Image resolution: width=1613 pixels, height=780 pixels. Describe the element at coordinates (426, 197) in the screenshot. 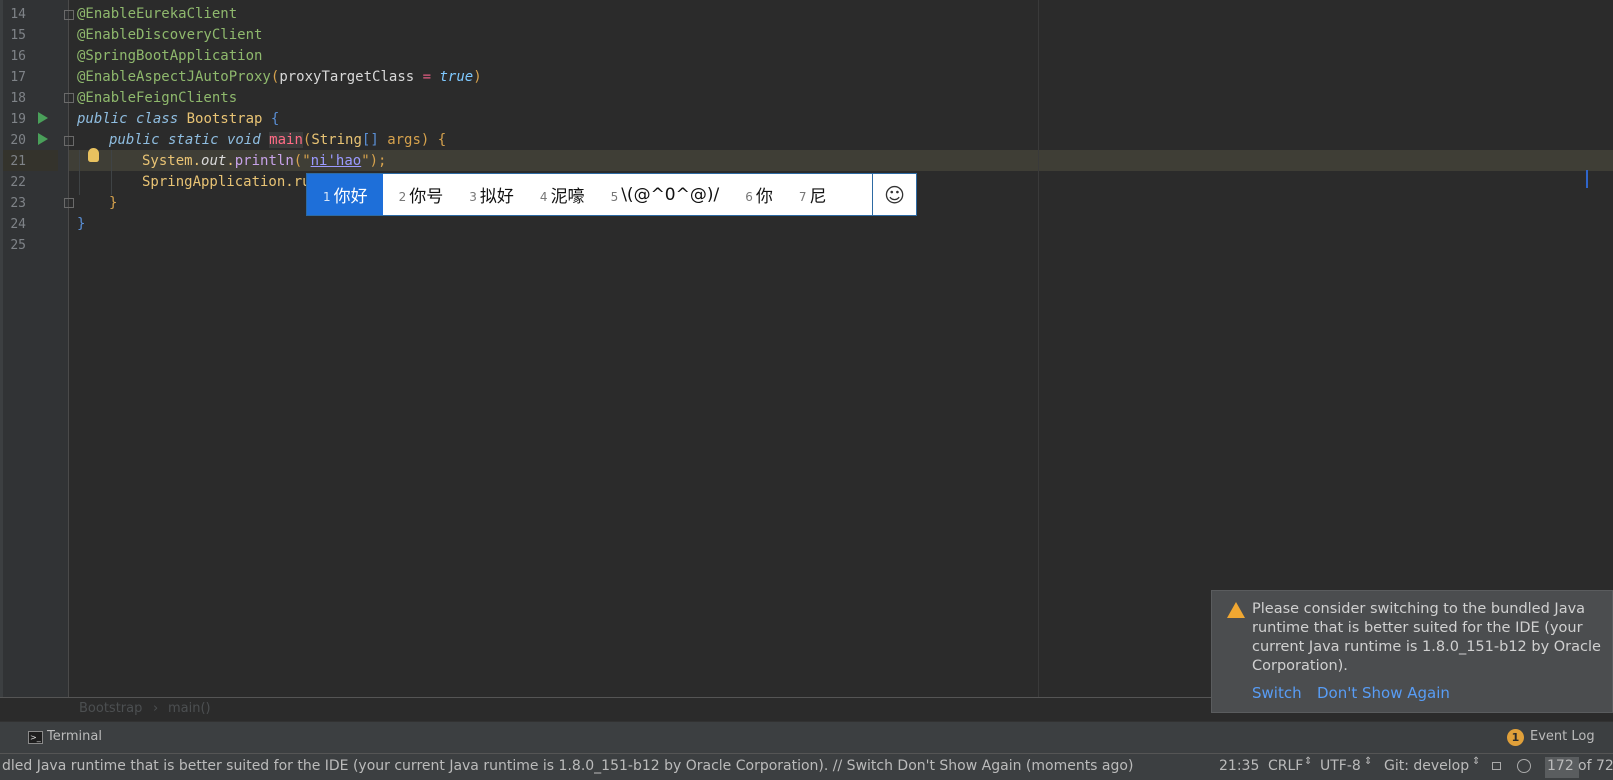

I see `candidate-text: 你号` at that location.